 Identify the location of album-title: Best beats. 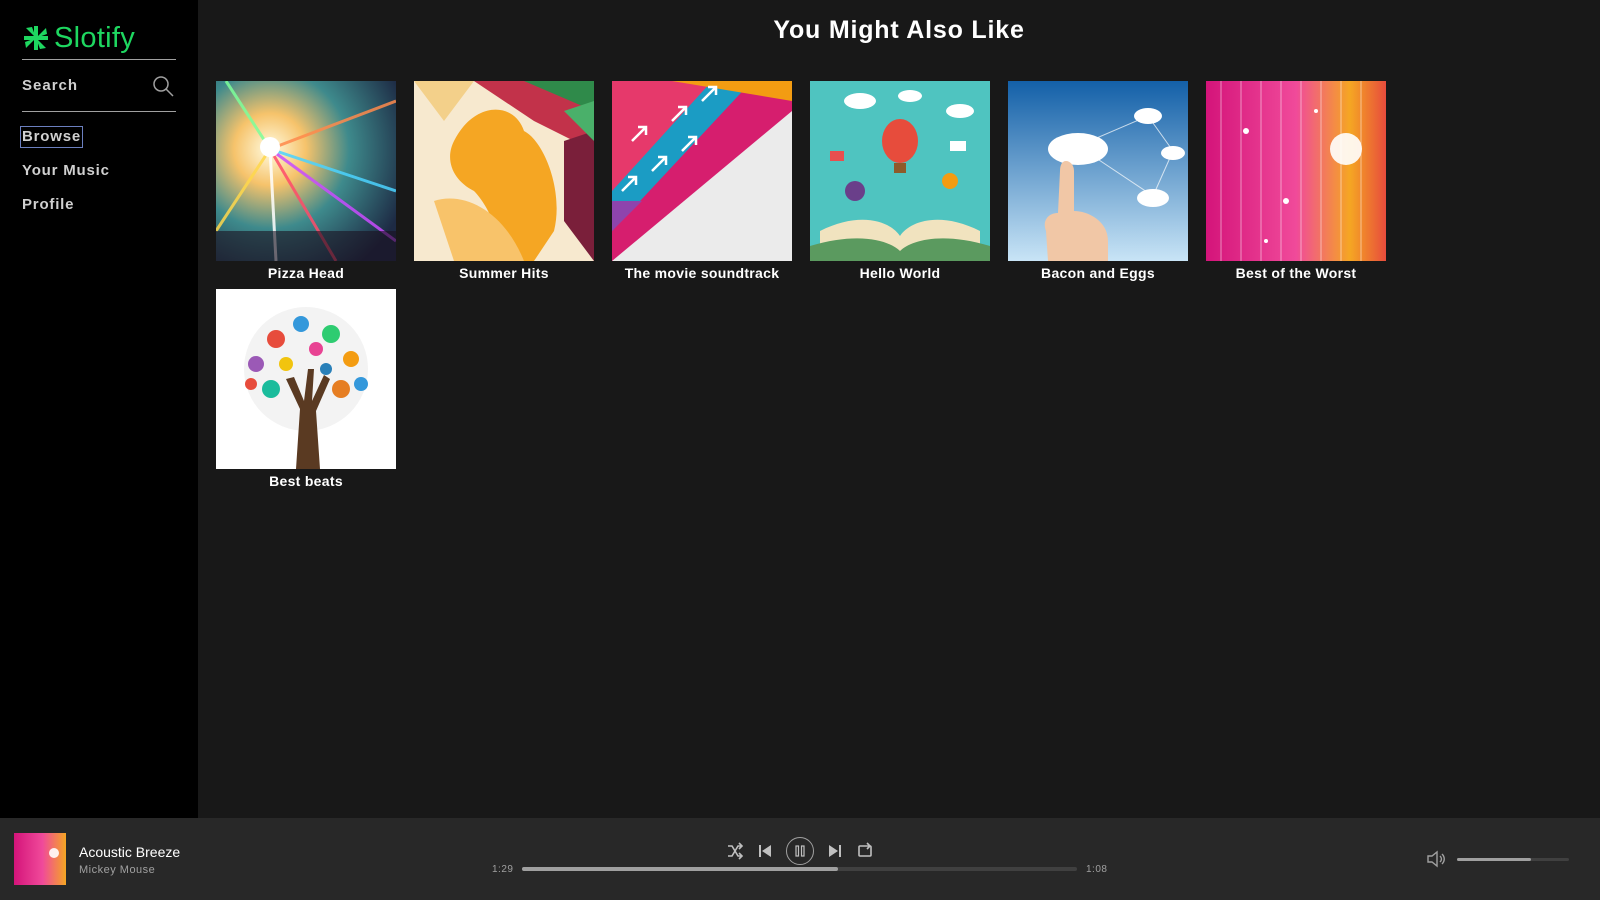
(306, 481).